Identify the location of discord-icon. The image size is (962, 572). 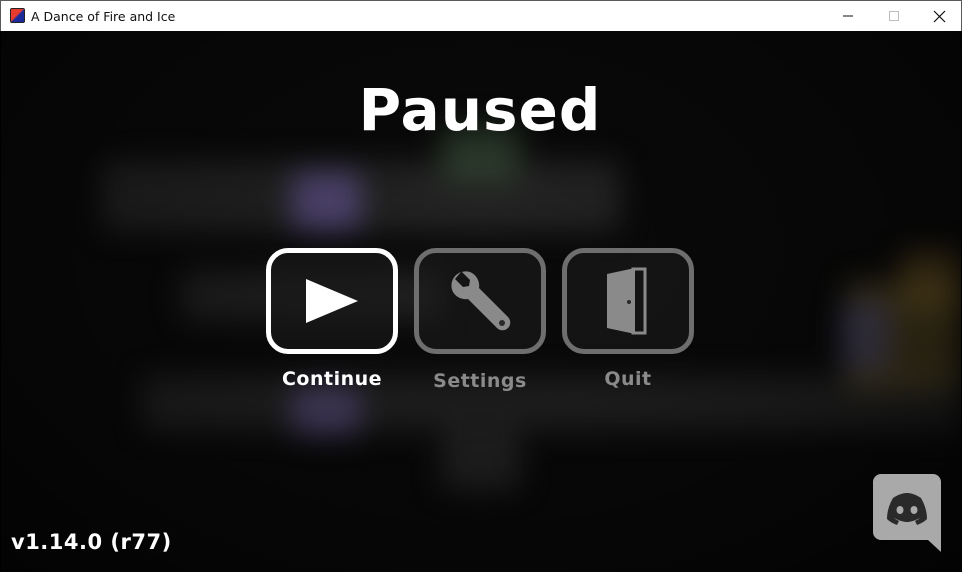
(907, 513).